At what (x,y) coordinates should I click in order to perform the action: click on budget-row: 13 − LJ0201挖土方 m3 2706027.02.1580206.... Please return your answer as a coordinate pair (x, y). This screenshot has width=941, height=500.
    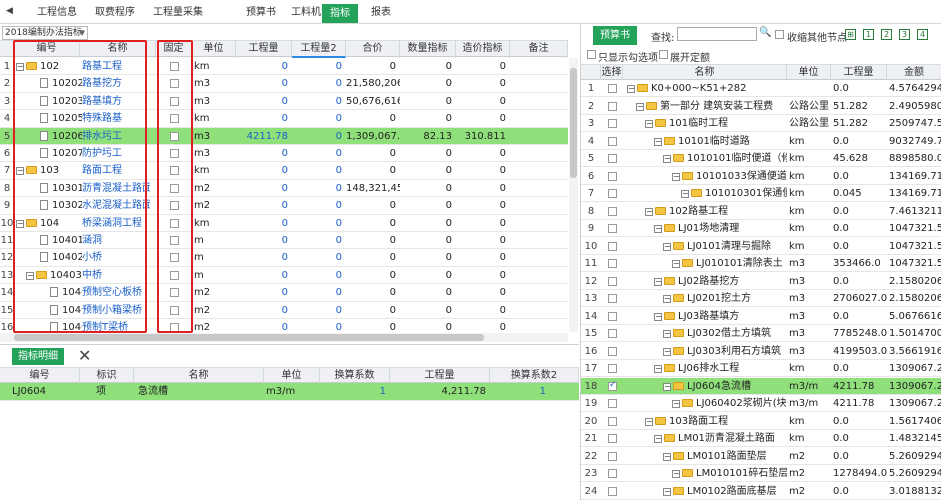
    Looking at the image, I should click on (761, 299).